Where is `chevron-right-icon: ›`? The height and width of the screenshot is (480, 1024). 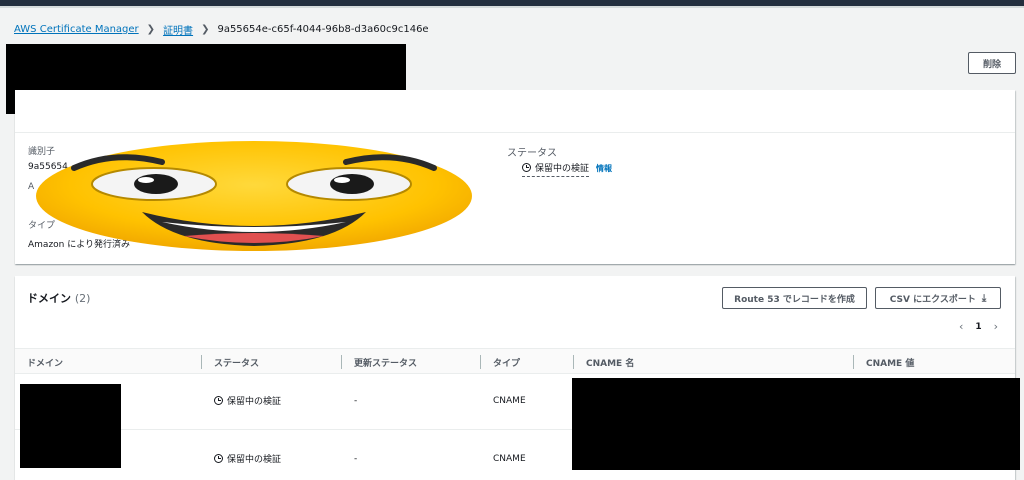 chevron-right-icon: › is located at coordinates (996, 326).